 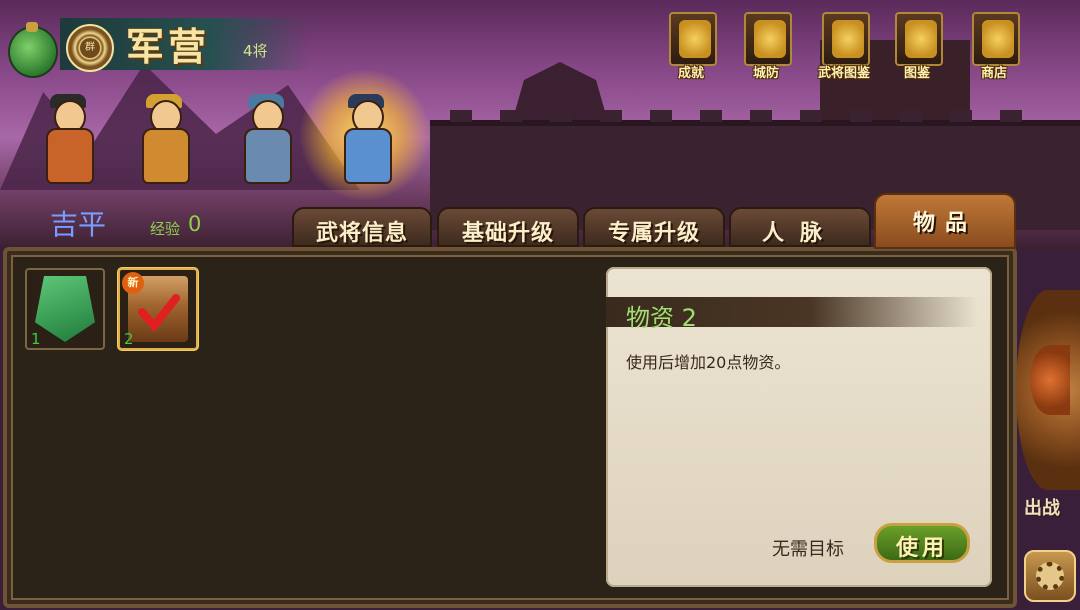 I want to click on new-badge: 新, so click(x=133, y=283).